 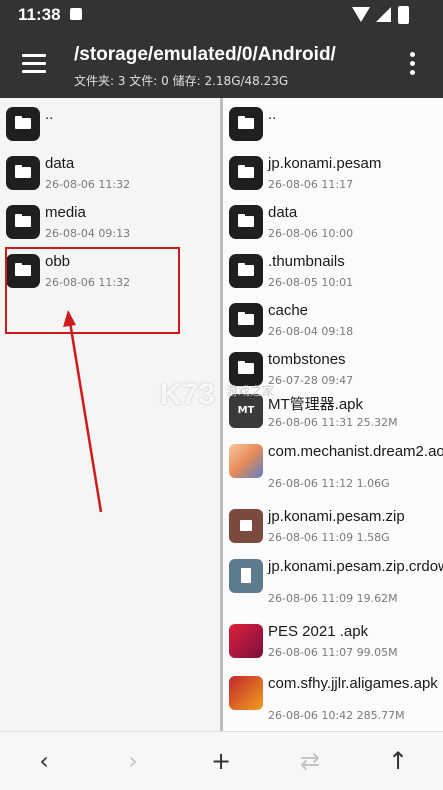 What do you see at coordinates (333, 652) in the screenshot?
I see `item-meta: 26-08-06 11:07 99.05M` at bounding box center [333, 652].